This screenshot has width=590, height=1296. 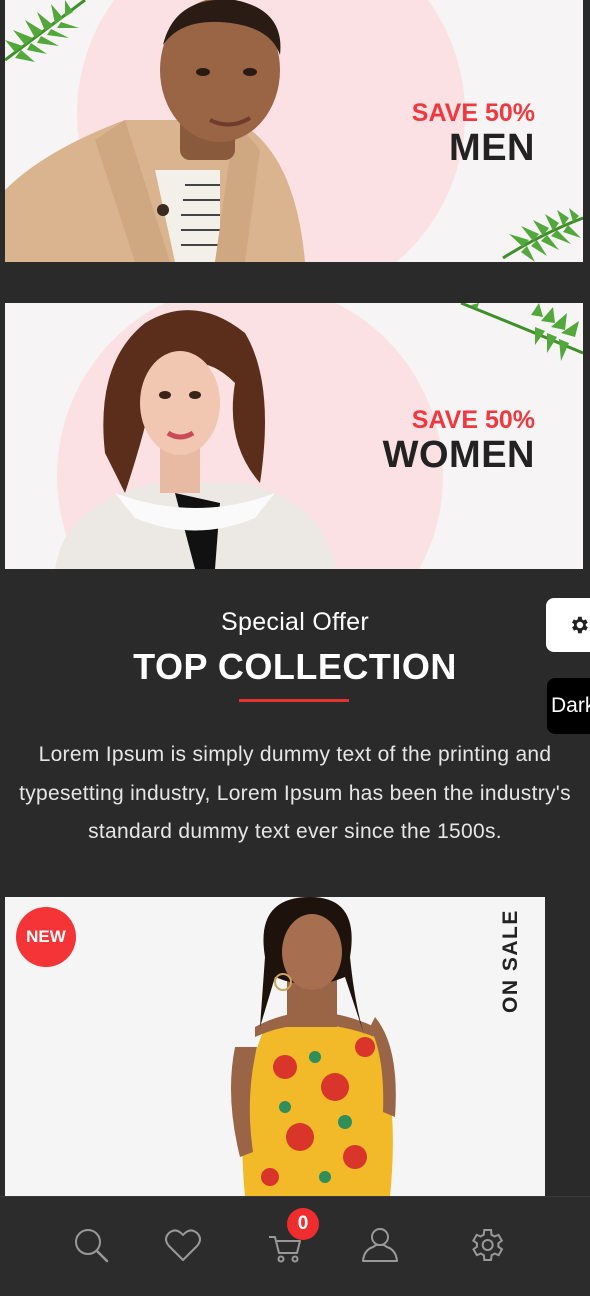 I want to click on cart-count-badge: 0, so click(x=303, y=1224).